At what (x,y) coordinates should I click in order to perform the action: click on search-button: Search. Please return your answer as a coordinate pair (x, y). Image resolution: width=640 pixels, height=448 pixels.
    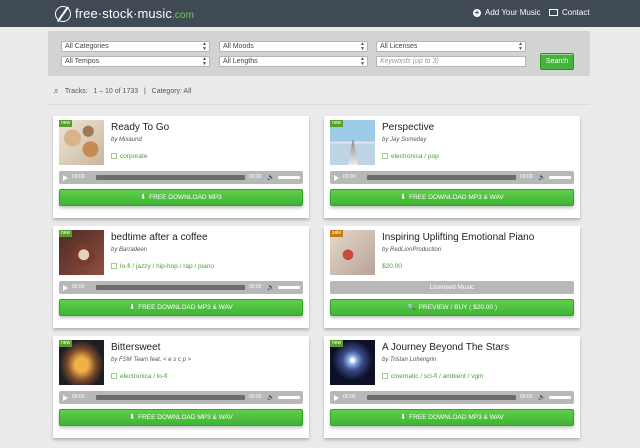
    Looking at the image, I should click on (557, 61).